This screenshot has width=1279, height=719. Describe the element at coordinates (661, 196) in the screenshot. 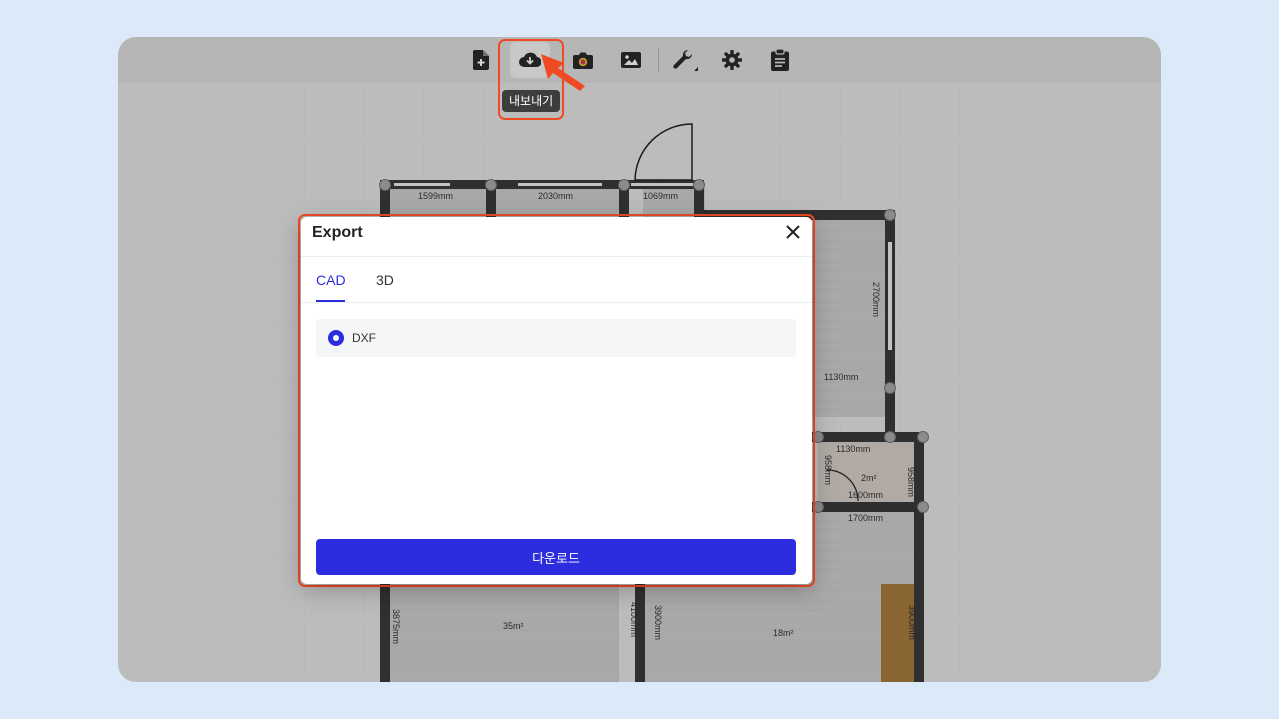

I see `dimension-label: 1069mm` at that location.